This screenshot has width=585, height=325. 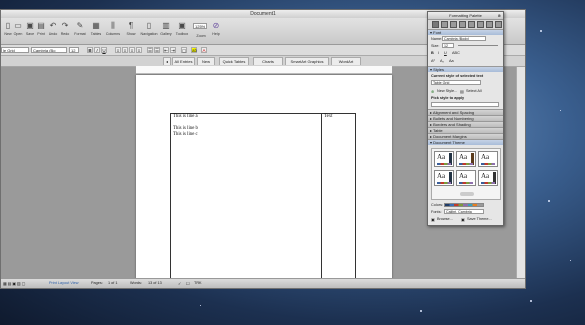 What do you see at coordinates (465, 69) in the screenshot?
I see `styles-section-header: ▾ Styles` at bounding box center [465, 69].